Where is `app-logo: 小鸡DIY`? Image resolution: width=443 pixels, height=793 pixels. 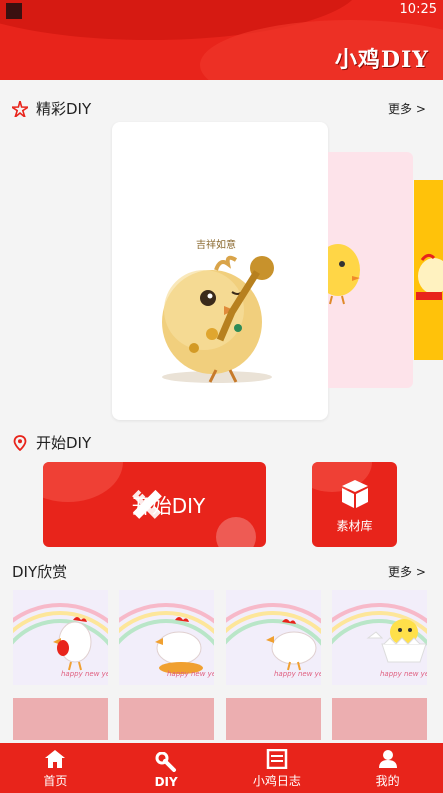 app-logo: 小鸡DIY is located at coordinates (381, 60).